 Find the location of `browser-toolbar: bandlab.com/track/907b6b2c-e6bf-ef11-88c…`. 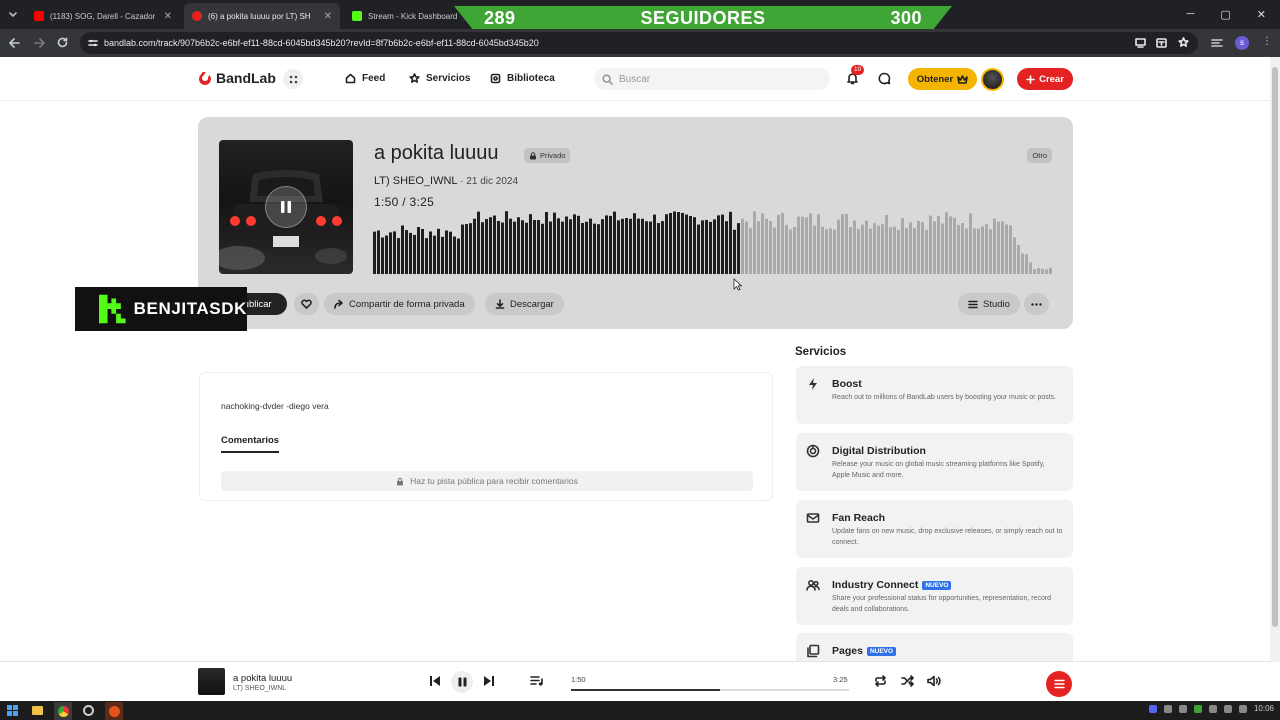

browser-toolbar: bandlab.com/track/907b6b2c-e6bf-ef11-88c… is located at coordinates (640, 43).